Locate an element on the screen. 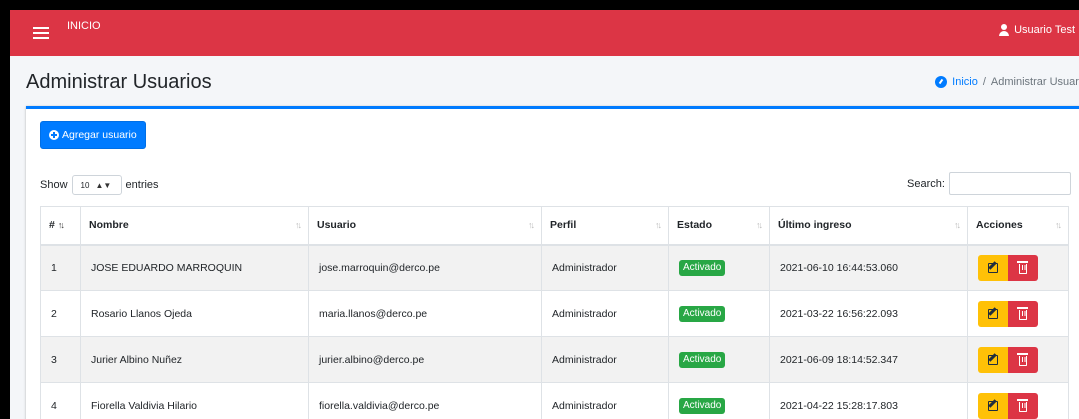 This screenshot has width=1079, height=419. entries-value: 10 is located at coordinates (85, 185).